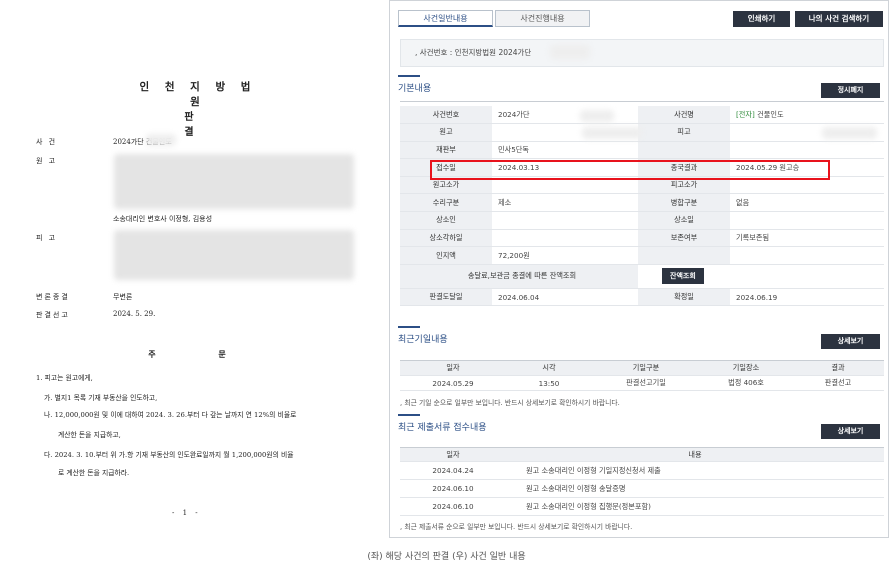  Describe the element at coordinates (442, 428) in the screenshot. I see `recent-docs-title: 최근 제출서류 접수내용` at that location.